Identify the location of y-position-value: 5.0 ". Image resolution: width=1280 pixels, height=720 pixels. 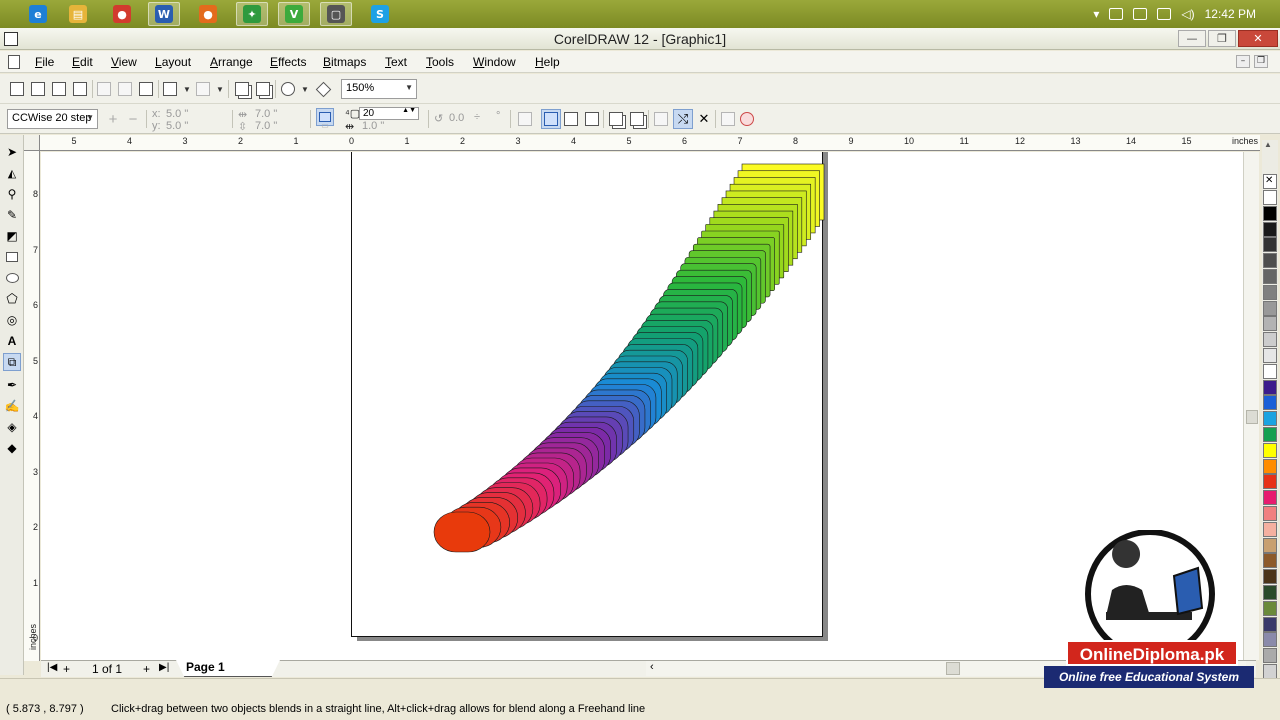
(177, 126).